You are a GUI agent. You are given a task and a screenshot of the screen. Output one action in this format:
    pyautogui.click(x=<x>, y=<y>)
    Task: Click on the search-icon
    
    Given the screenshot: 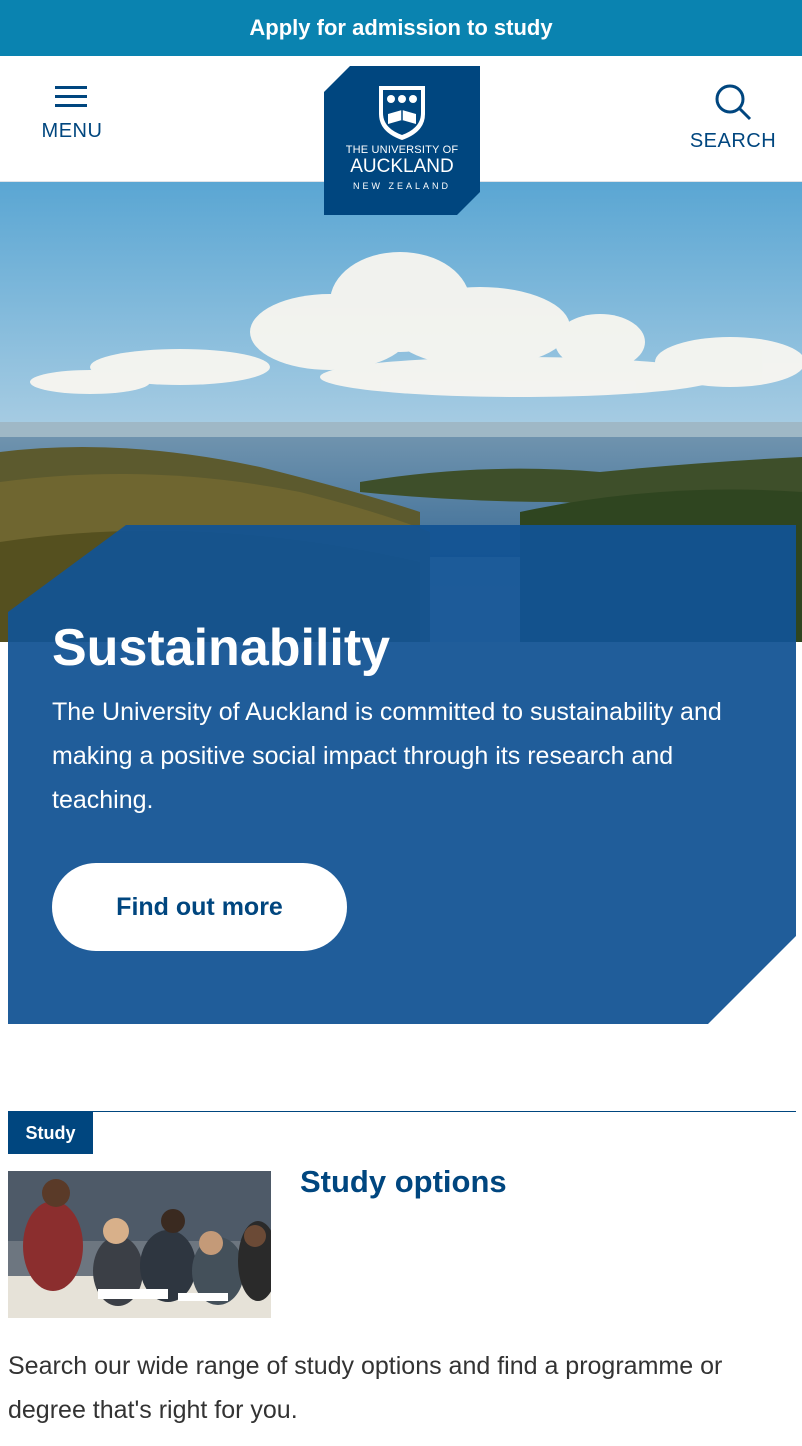 What is the action you would take?
    pyautogui.click(x=733, y=102)
    